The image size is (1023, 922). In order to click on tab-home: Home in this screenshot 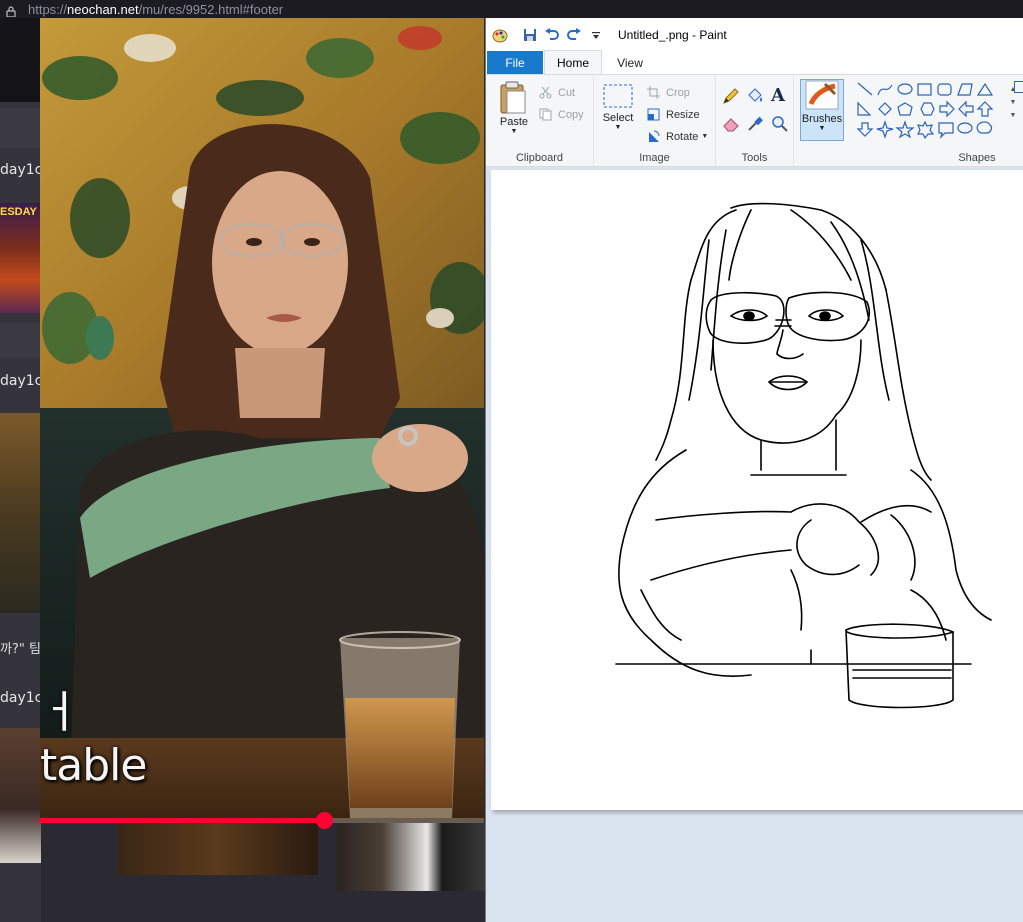, I will do `click(573, 62)`.